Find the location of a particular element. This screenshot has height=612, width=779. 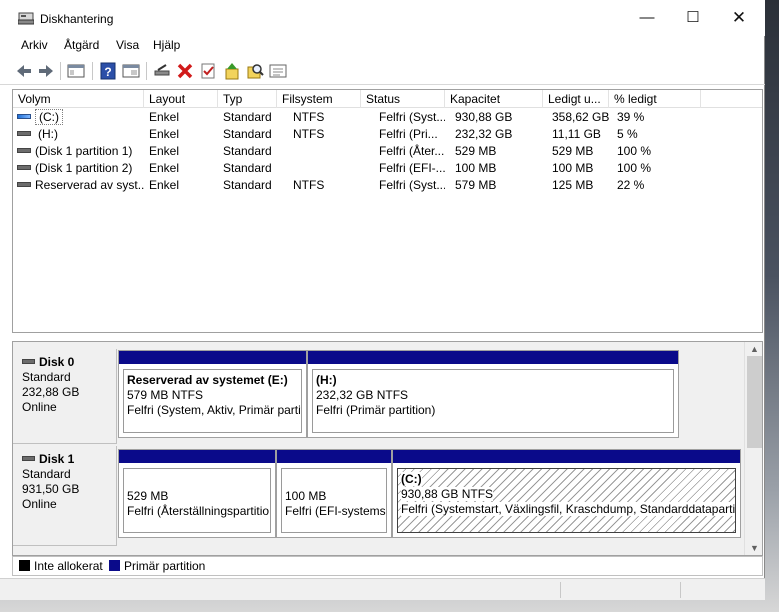

column-header-layout: Layout is located at coordinates (181, 99).